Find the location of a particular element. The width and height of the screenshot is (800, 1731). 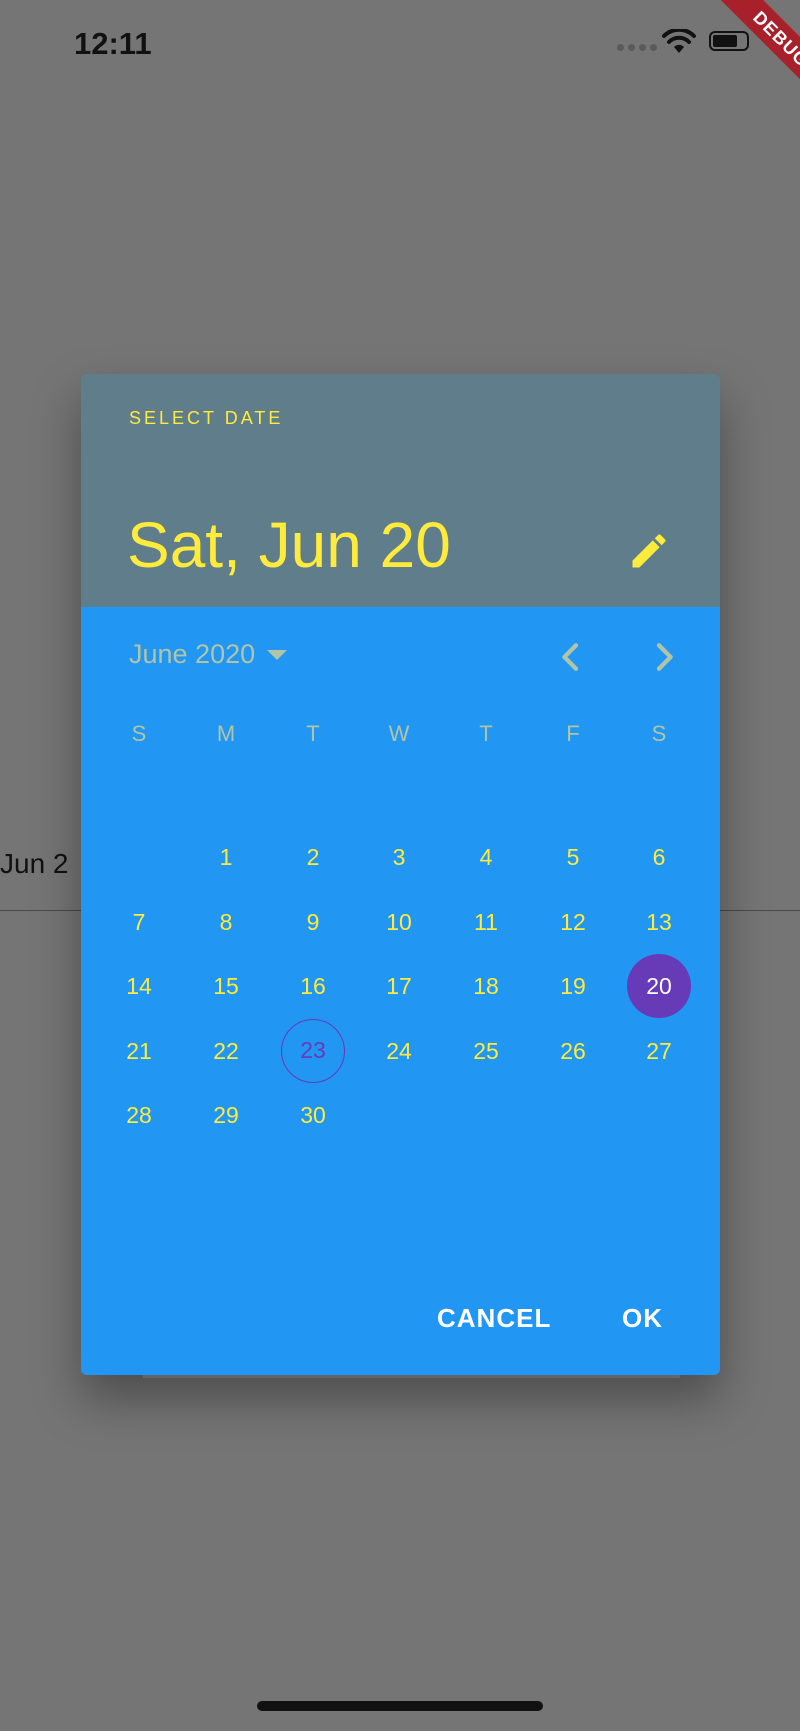

calendar-day: 7 is located at coordinates (139, 922).